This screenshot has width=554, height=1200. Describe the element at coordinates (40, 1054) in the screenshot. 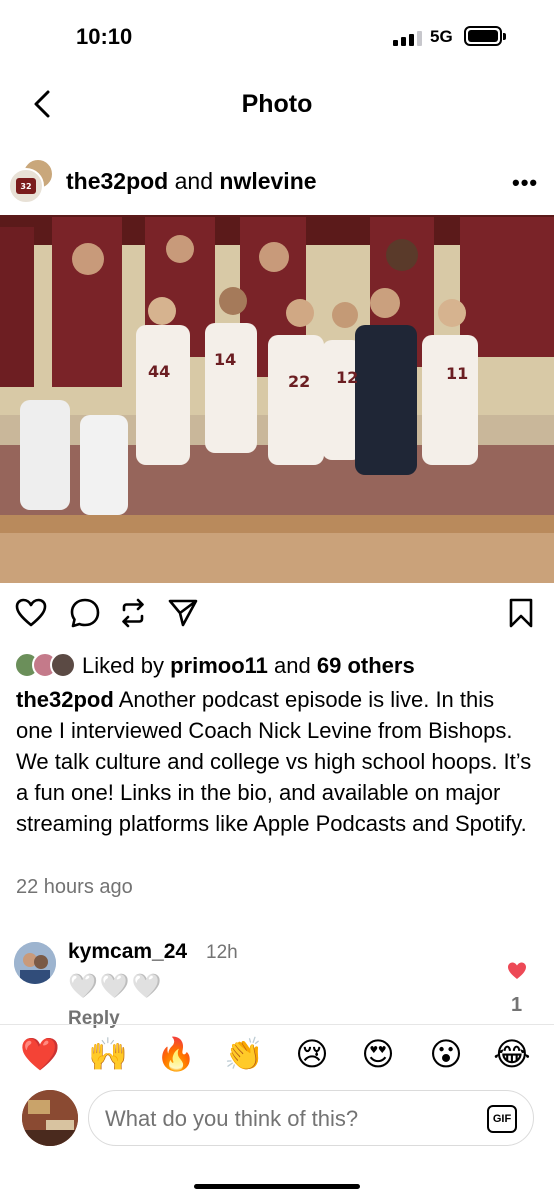

I see `emoji-red-heart: ❤️` at that location.